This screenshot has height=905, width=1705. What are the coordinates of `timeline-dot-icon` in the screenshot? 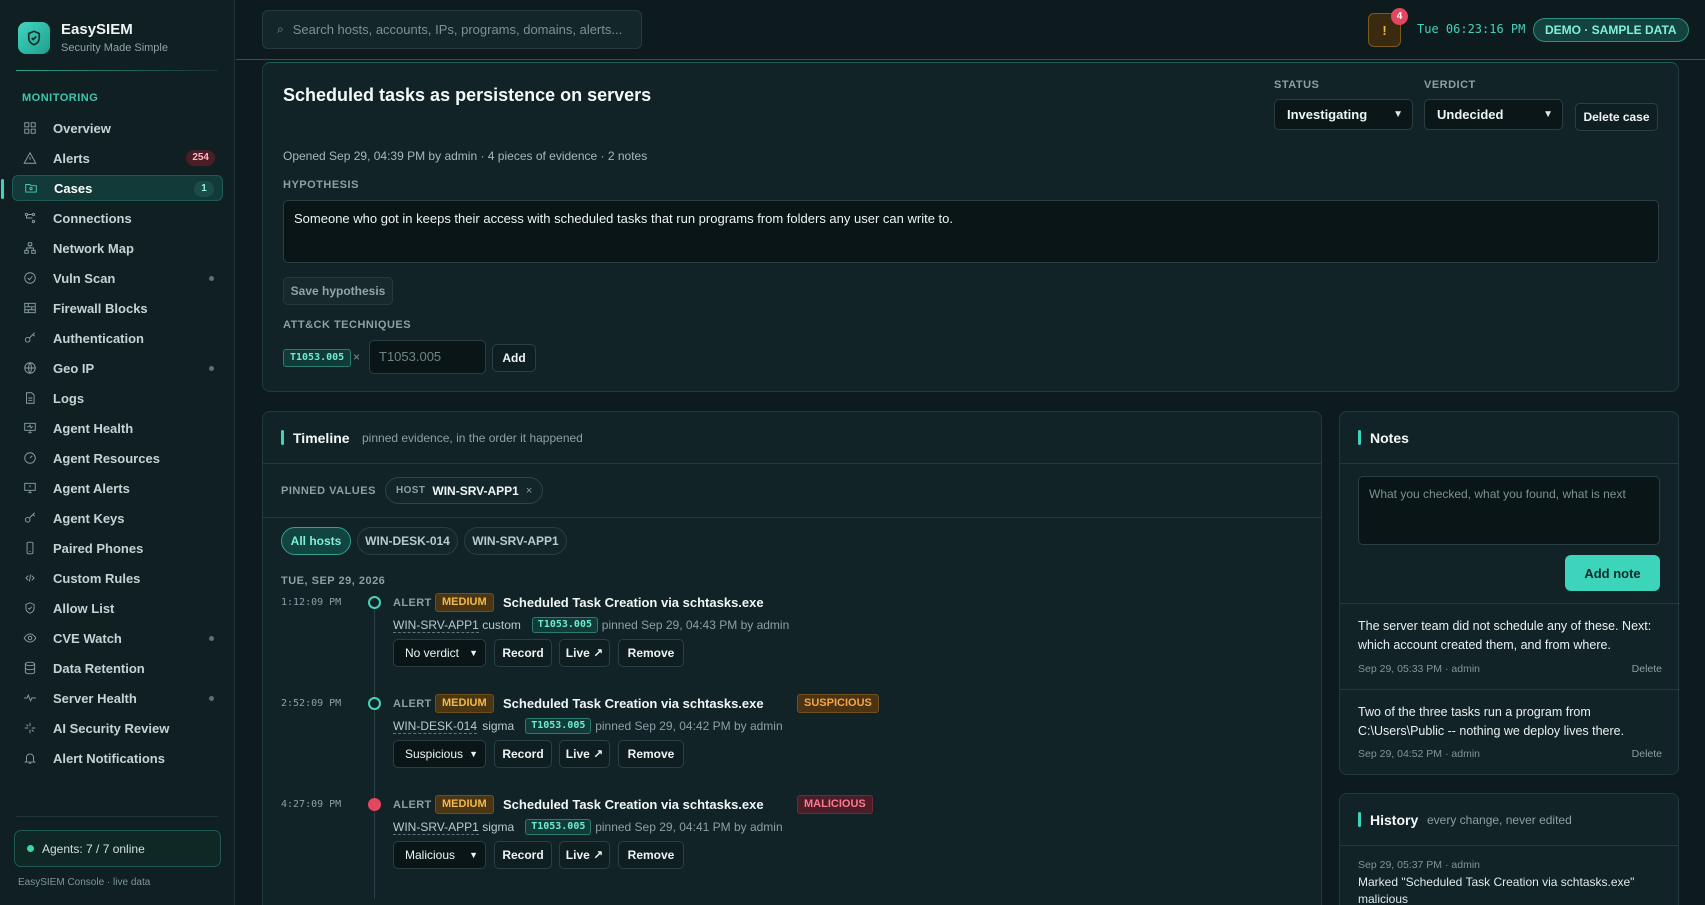 It's located at (374, 804).